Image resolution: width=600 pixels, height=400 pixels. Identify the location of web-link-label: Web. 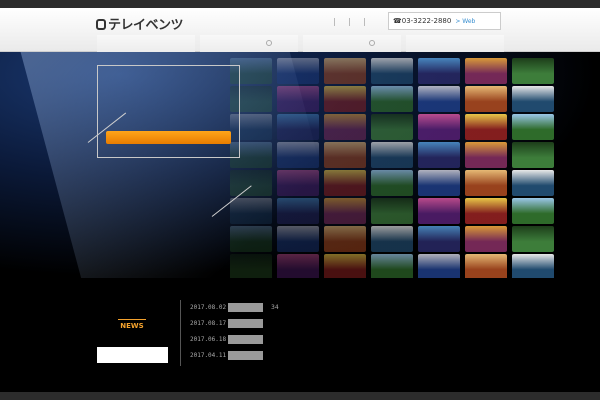
(469, 21).